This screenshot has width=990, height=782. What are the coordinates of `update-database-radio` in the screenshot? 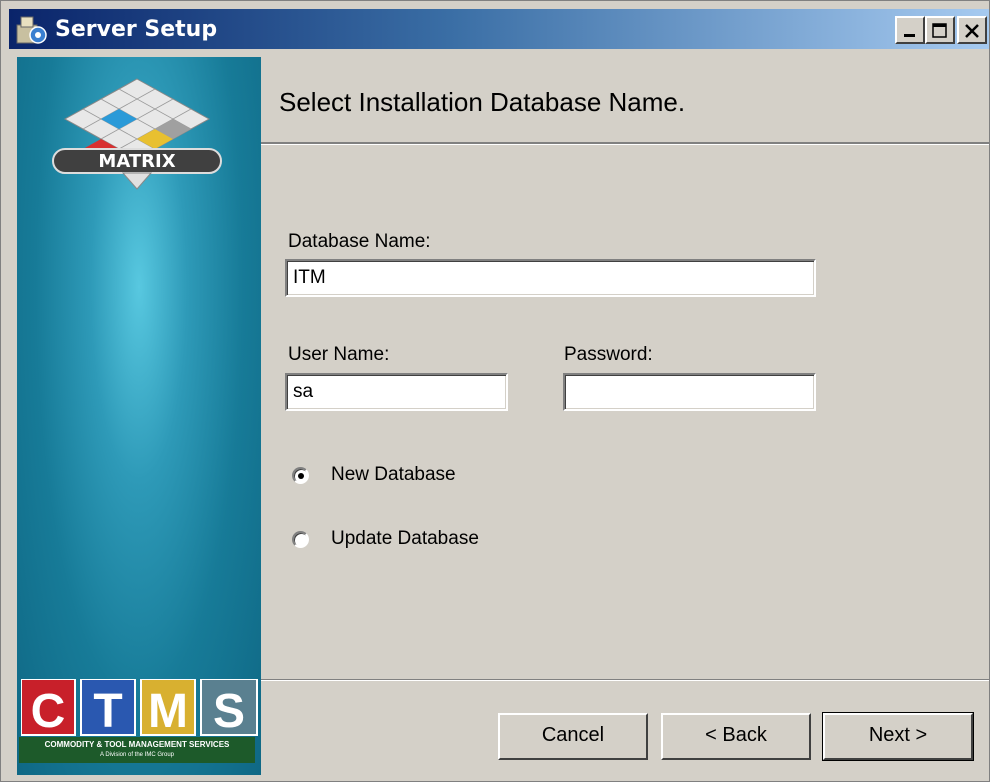 It's located at (300, 539).